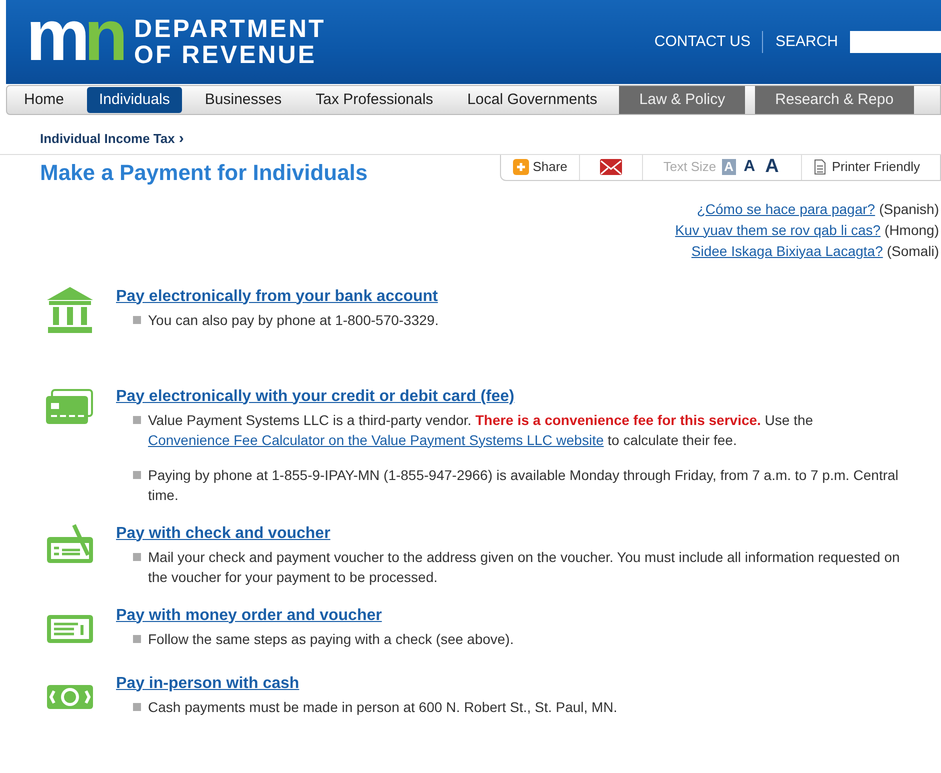 The width and height of the screenshot is (941, 773). I want to click on page-title: Make a Payment for Individuals, so click(204, 172).